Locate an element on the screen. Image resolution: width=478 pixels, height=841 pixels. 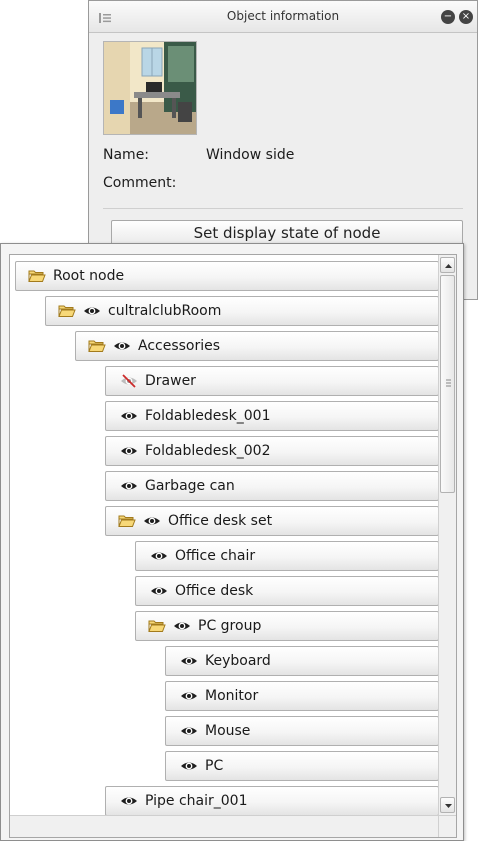
thumb-grip-icon is located at coordinates (448, 383).